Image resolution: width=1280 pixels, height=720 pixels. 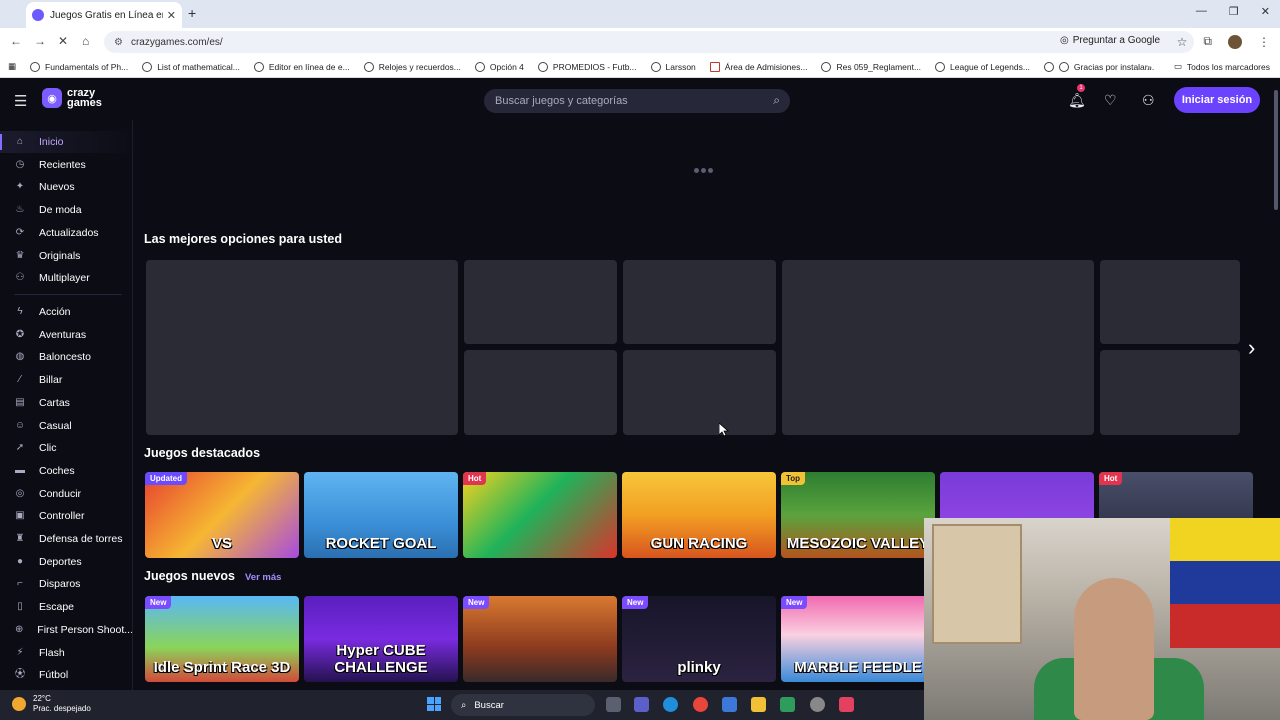 What do you see at coordinates (222, 639) in the screenshot?
I see `game-tile: New Idle Sprint Race 3D` at bounding box center [222, 639].